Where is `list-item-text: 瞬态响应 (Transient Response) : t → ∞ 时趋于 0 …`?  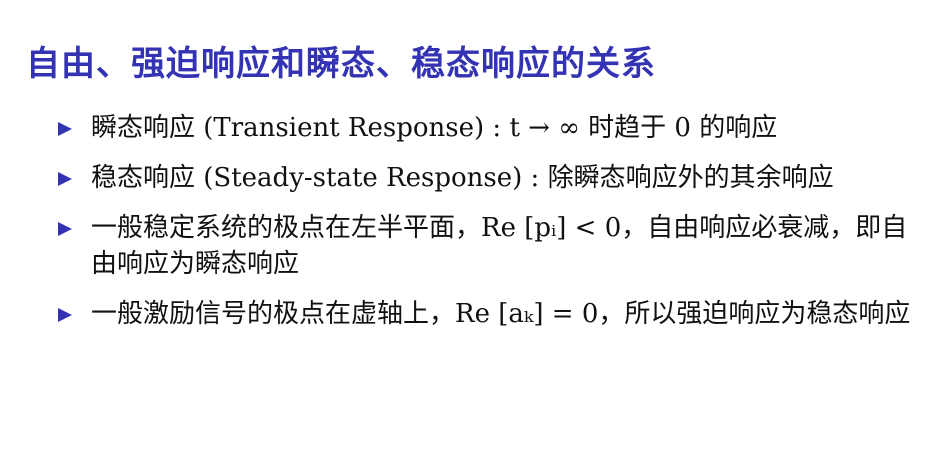
list-item-text: 瞬态响应 (Transient Response) : t → ∞ 时趋于 0 … is located at coordinates (434, 128).